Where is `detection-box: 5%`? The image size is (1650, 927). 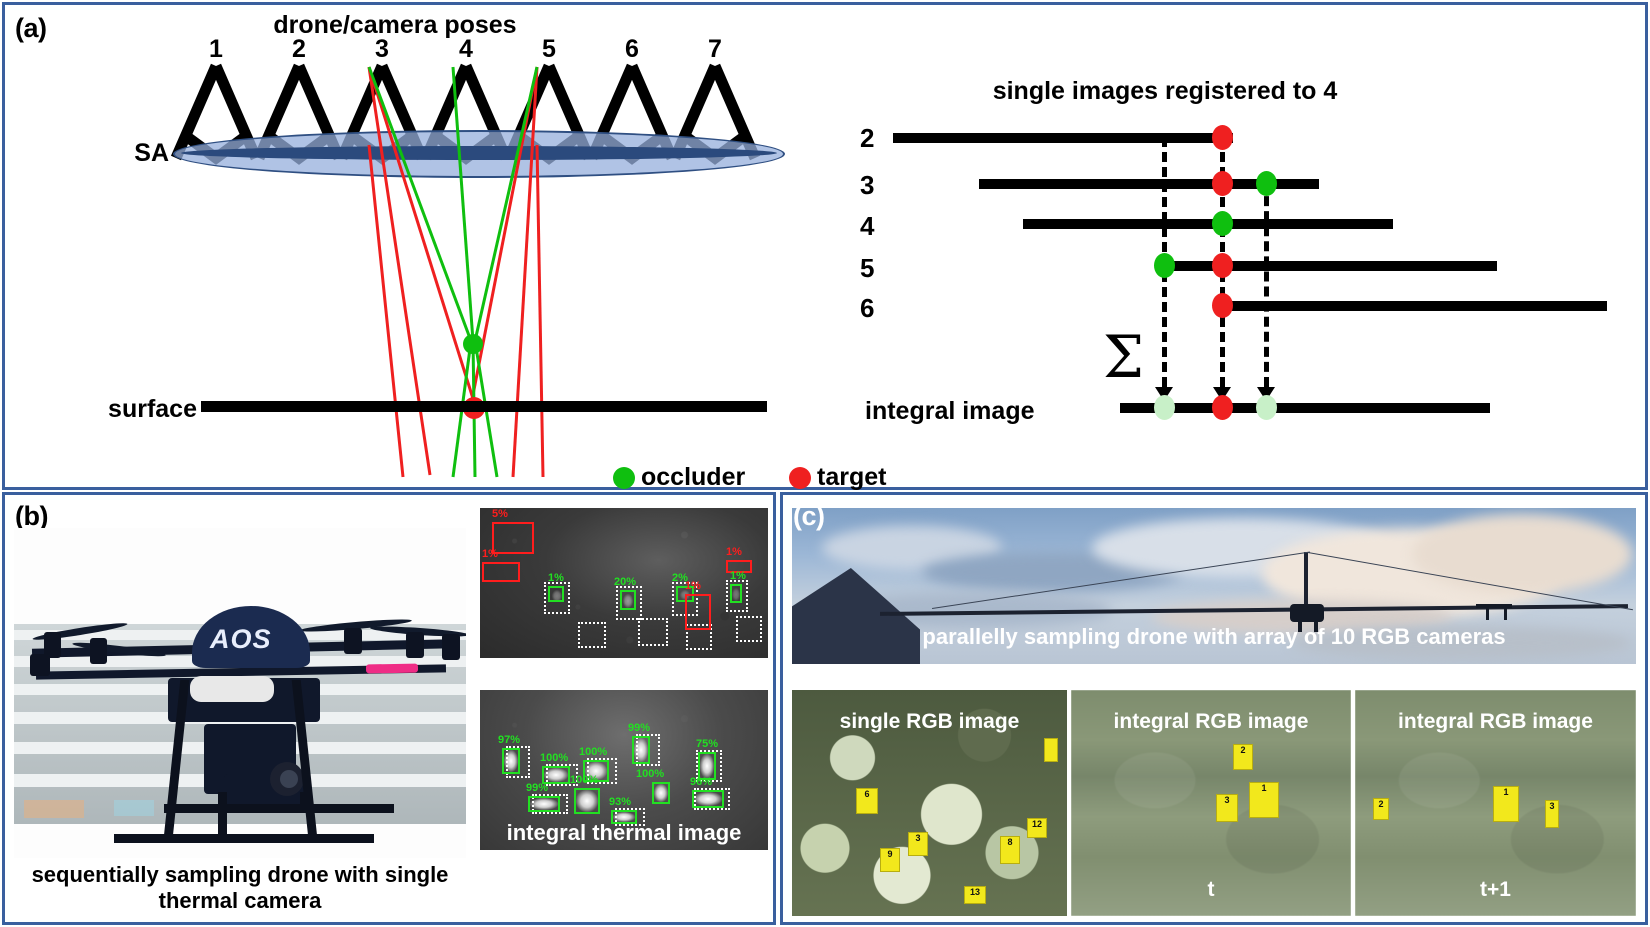
detection-box: 5% is located at coordinates (513, 531).